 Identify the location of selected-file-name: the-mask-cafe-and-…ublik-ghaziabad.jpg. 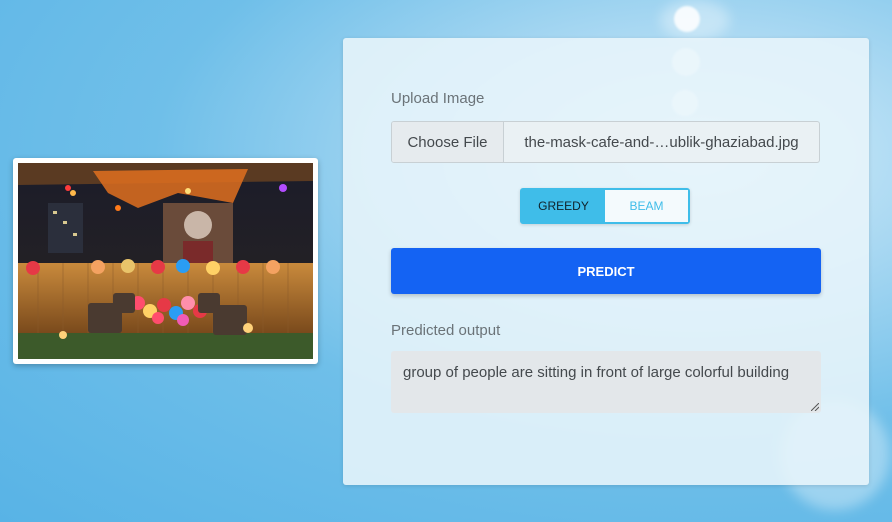
(661, 142).